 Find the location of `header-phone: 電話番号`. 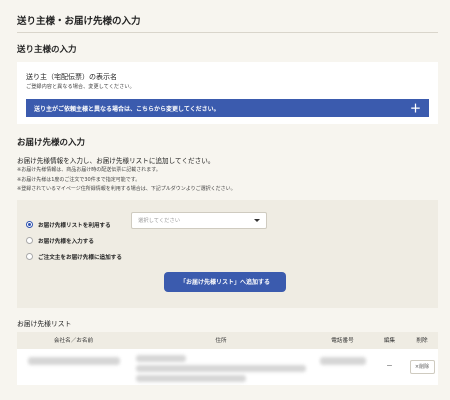

header-phone: 電話番号 is located at coordinates (342, 341).